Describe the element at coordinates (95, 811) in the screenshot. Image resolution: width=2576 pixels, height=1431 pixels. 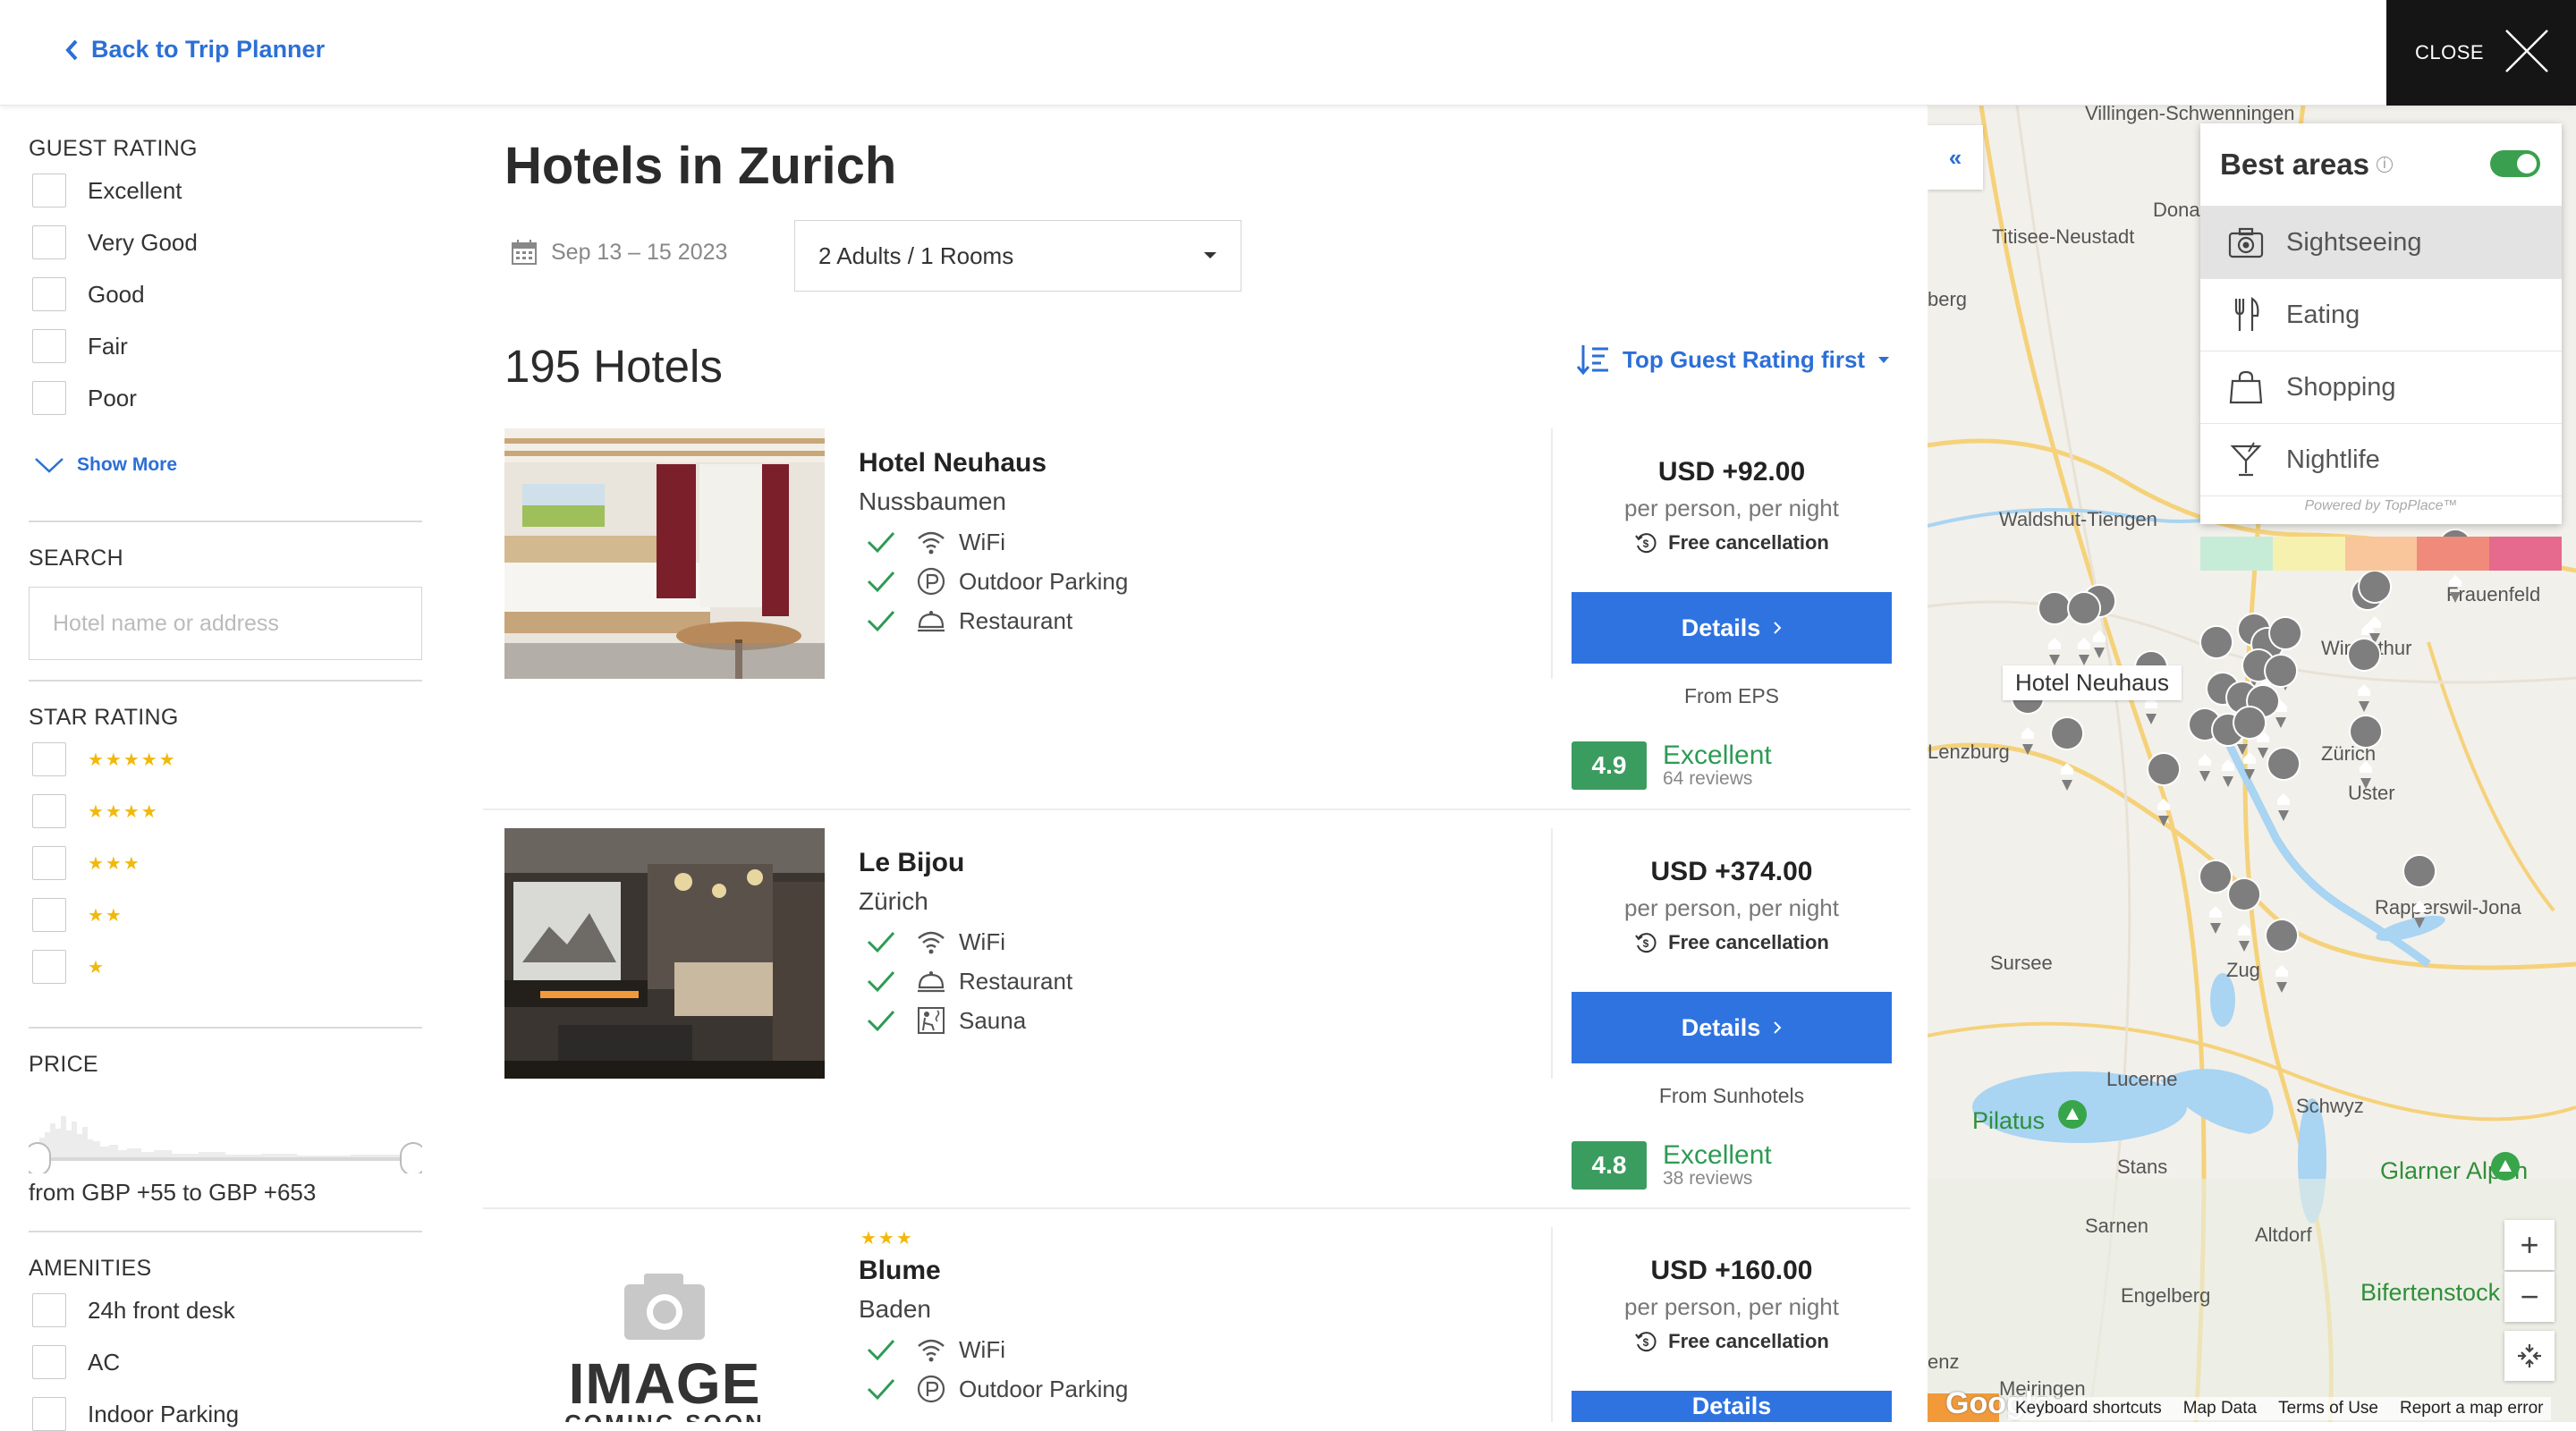
I see `star-rating-option: ★★★★` at that location.